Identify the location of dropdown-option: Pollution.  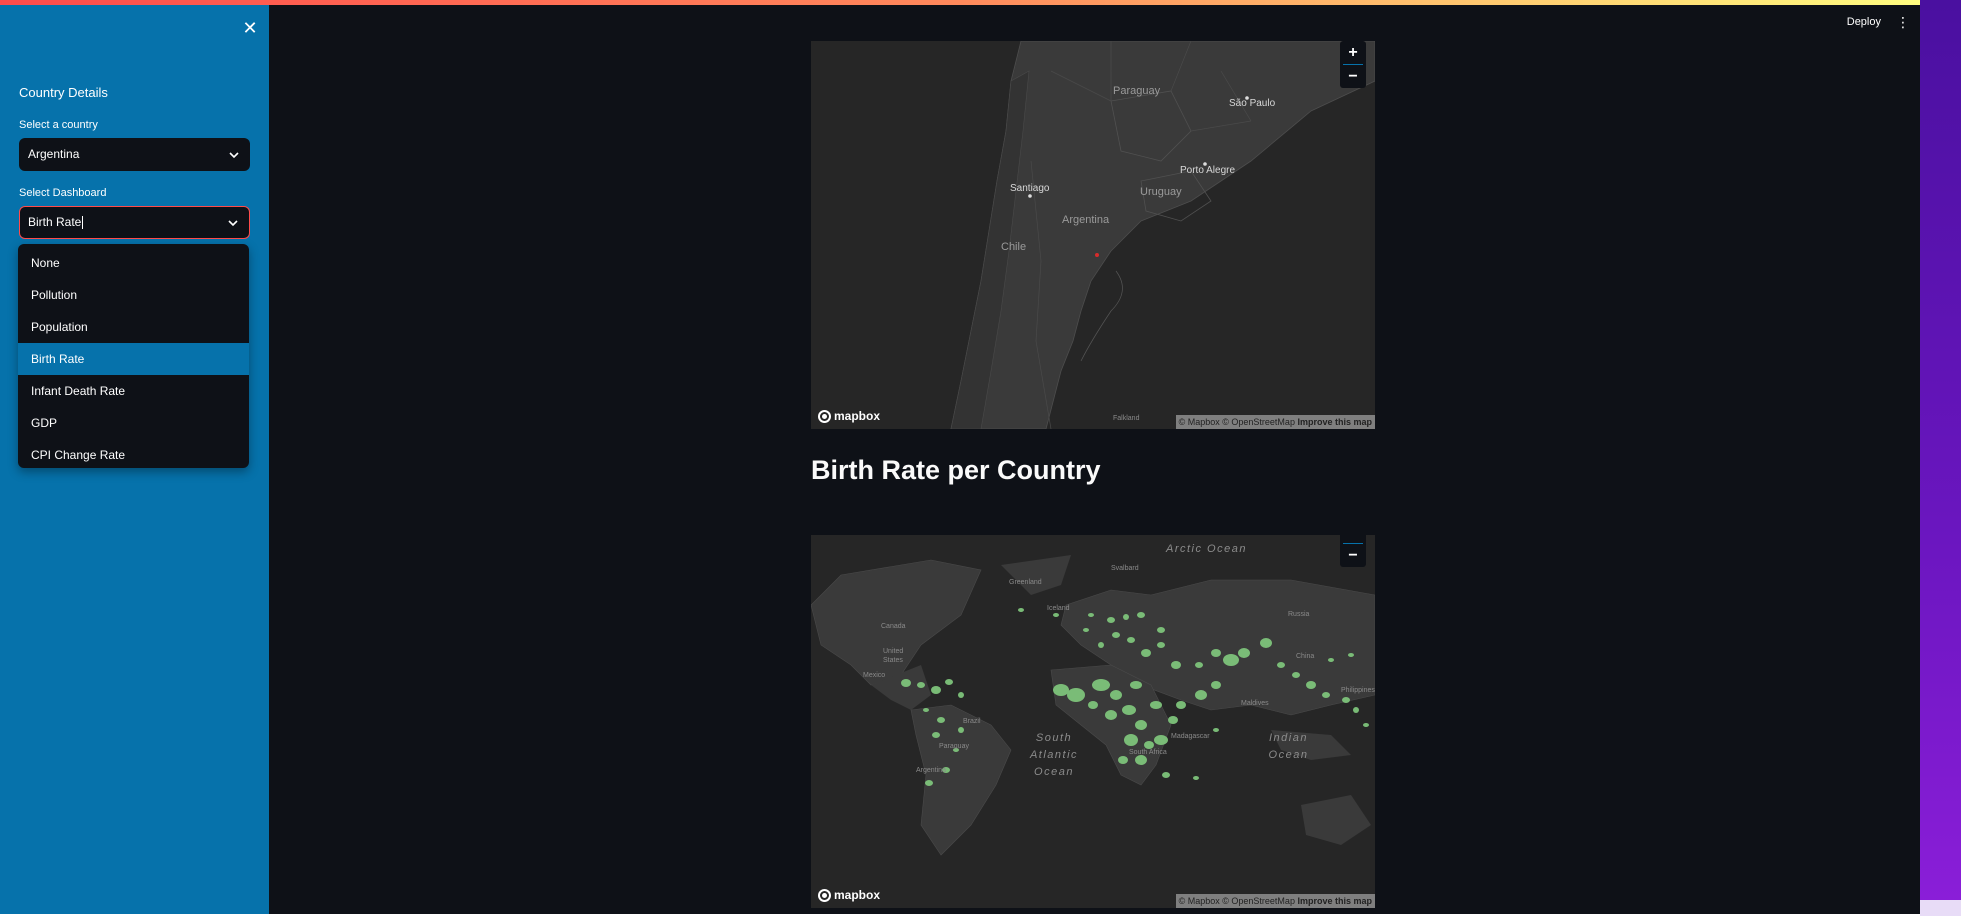
(133, 295).